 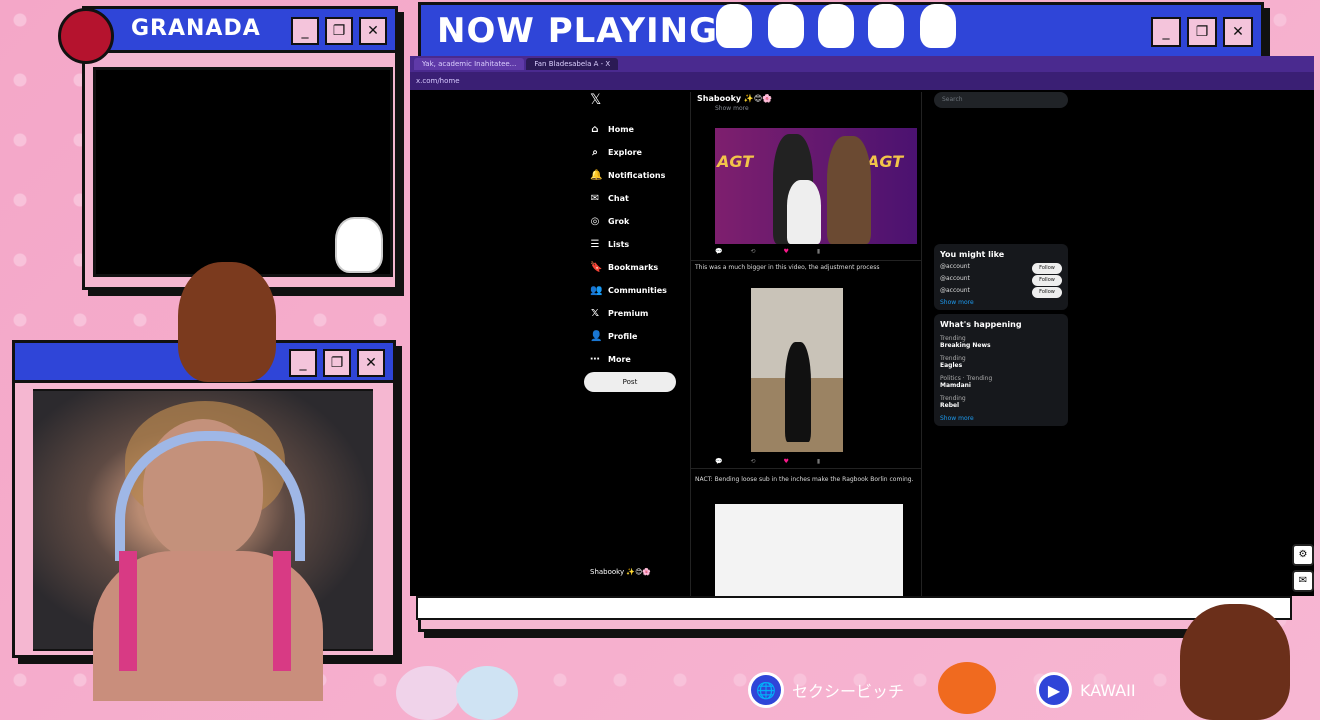 I want to click on nav-label: More, so click(x=619, y=359).